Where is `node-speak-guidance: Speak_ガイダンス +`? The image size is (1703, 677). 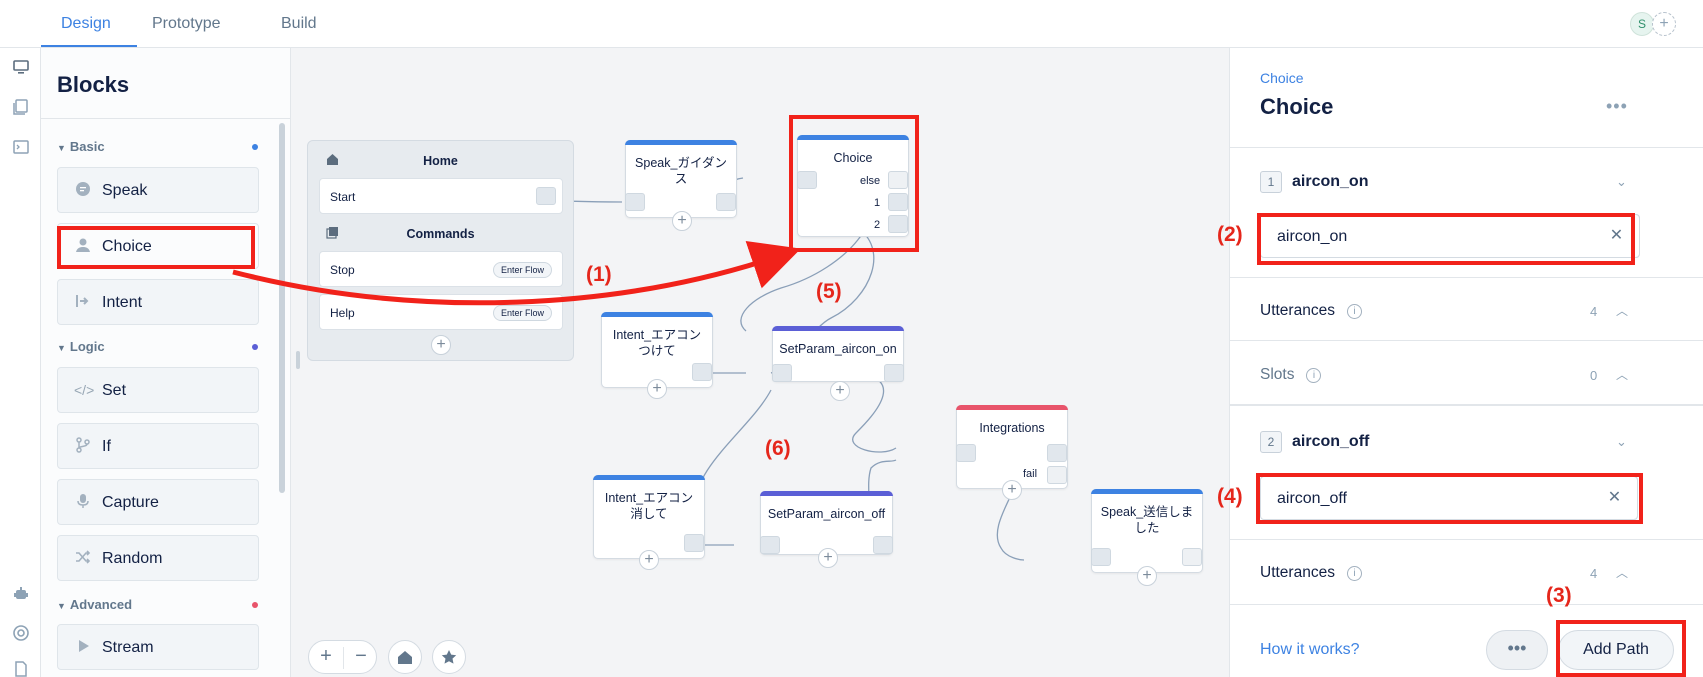
node-speak-guidance: Speak_ガイダンス + is located at coordinates (681, 185).